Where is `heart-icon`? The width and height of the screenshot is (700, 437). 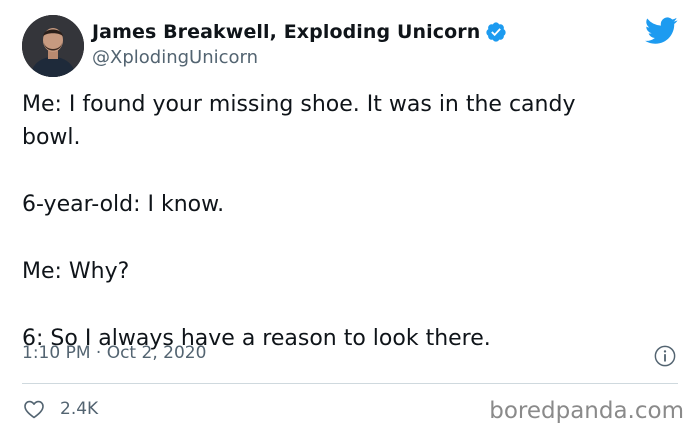
heart-icon is located at coordinates (34, 409).